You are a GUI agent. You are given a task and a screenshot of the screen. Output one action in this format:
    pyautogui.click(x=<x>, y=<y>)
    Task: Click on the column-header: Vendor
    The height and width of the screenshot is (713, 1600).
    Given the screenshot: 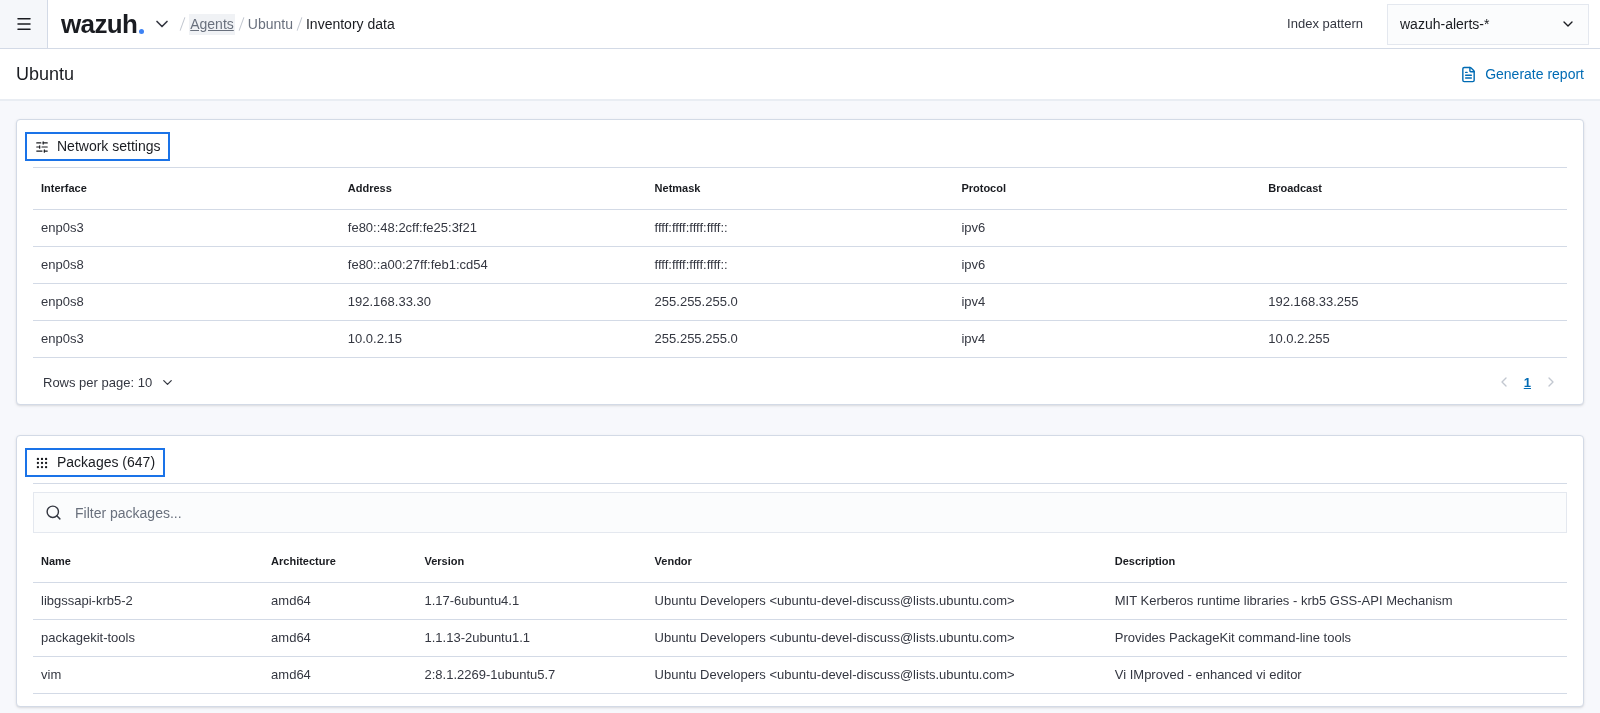 What is the action you would take?
    pyautogui.click(x=673, y=561)
    